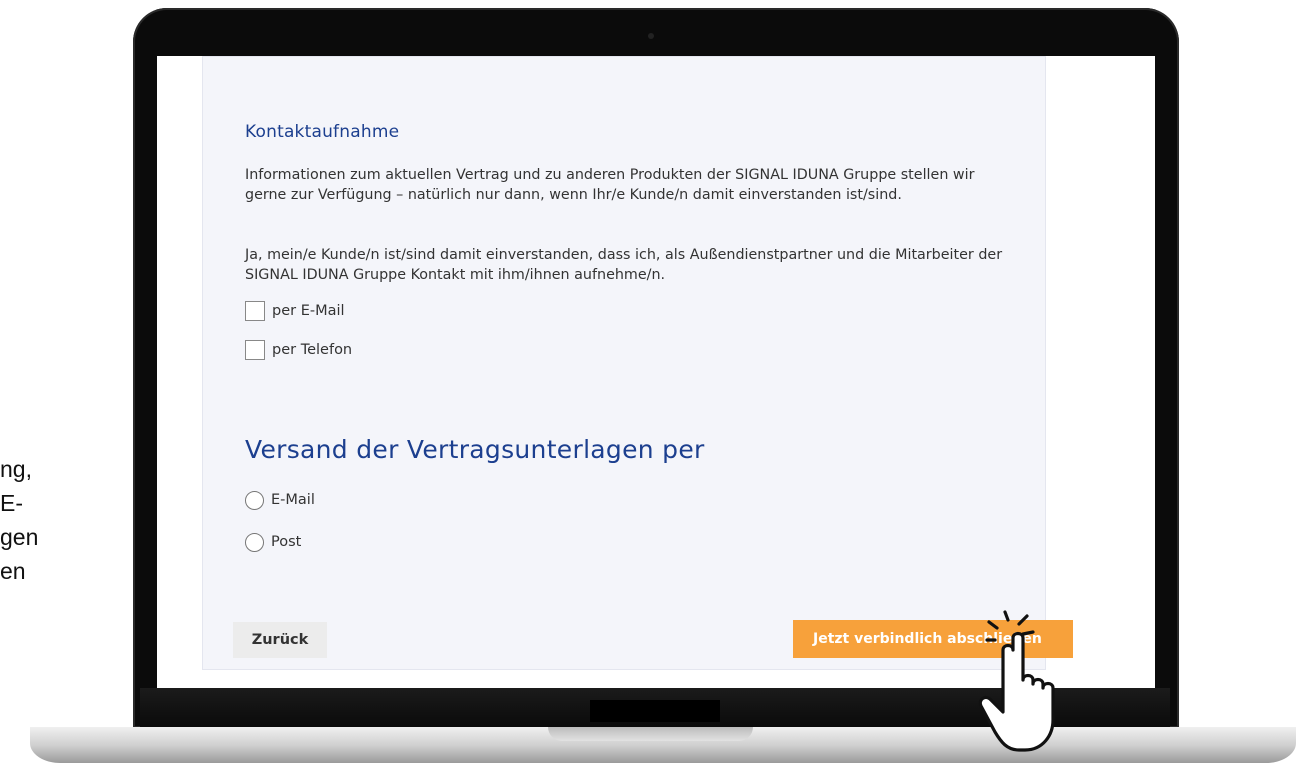  What do you see at coordinates (1016, 681) in the screenshot?
I see `hand-pointer-icon` at bounding box center [1016, 681].